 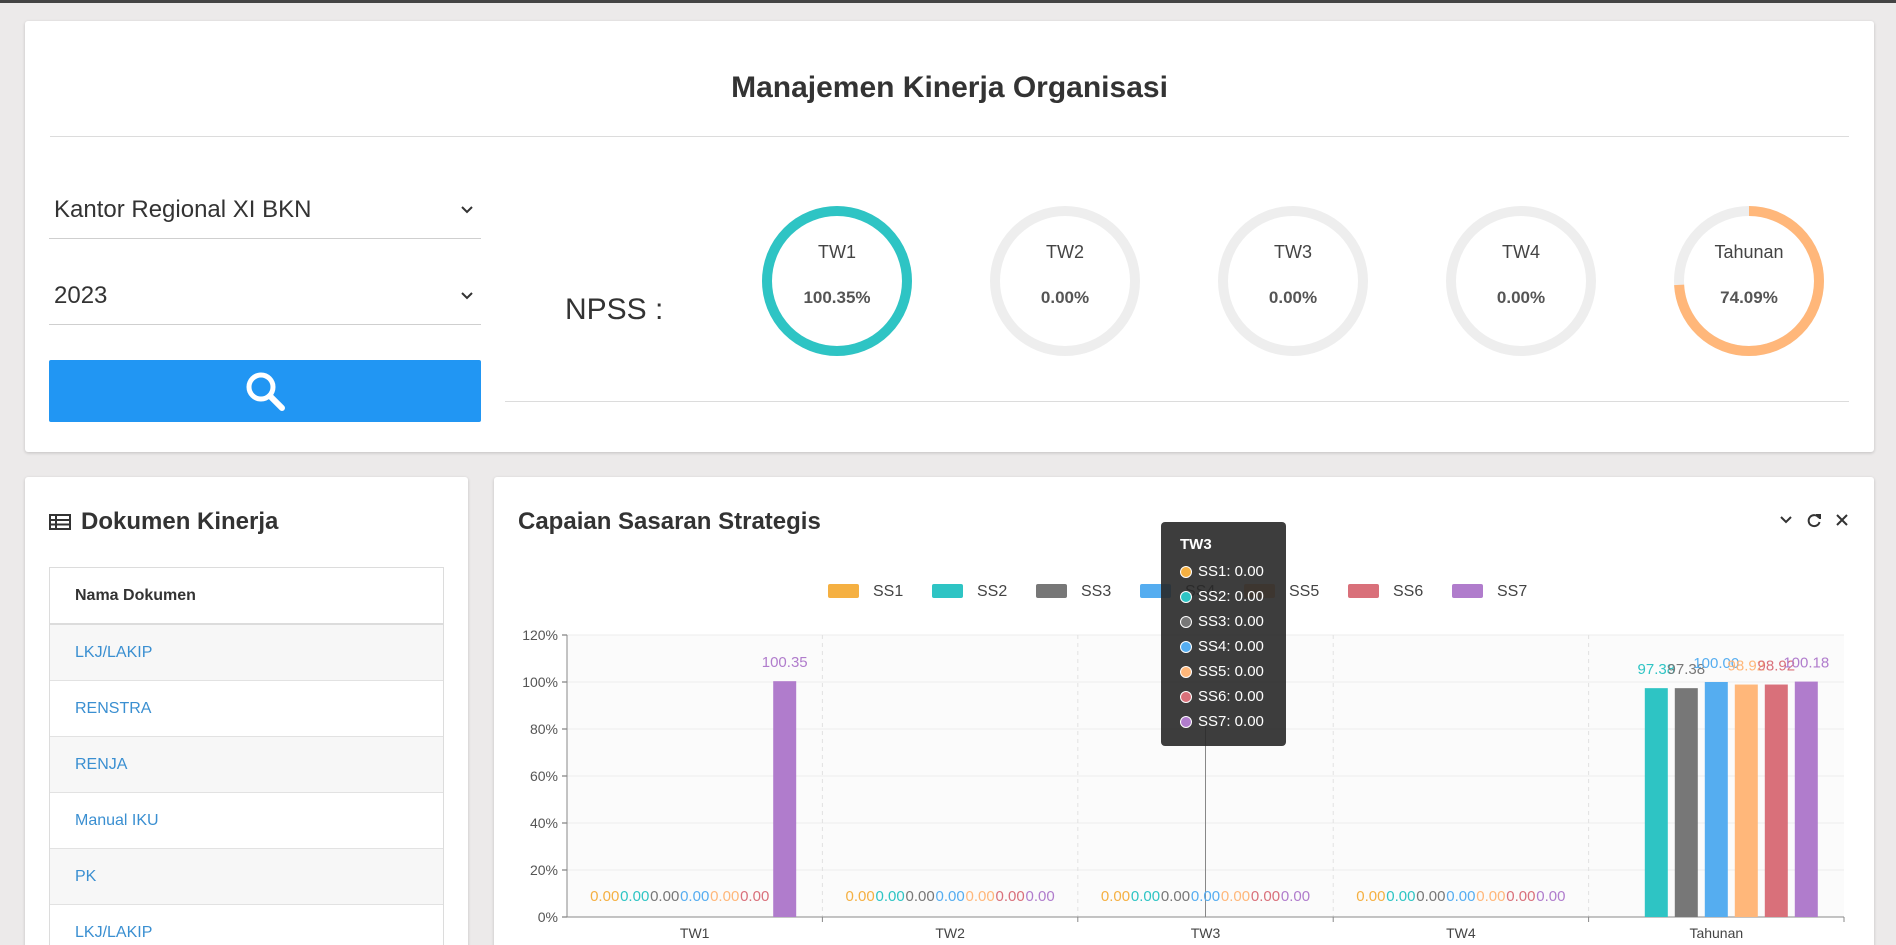 What do you see at coordinates (992, 591) in the screenshot?
I see `legend-label: SS2` at bounding box center [992, 591].